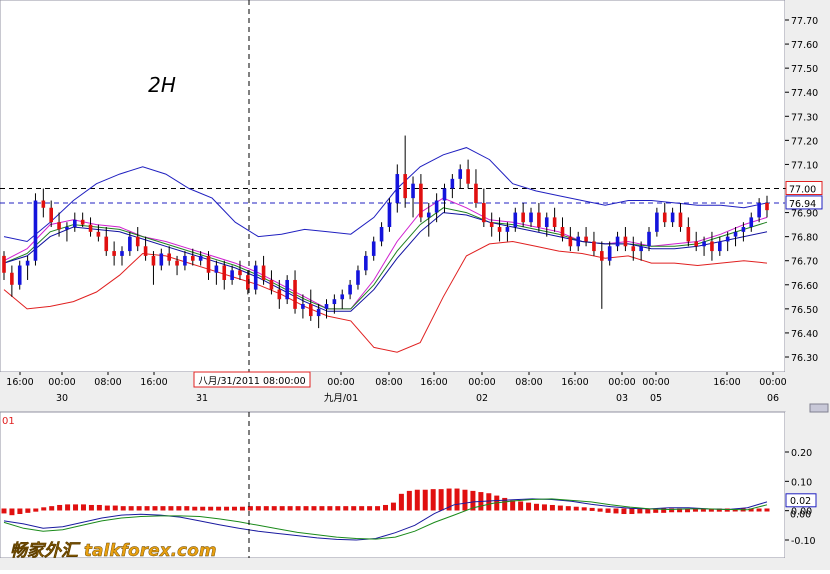  Describe the element at coordinates (162, 85) in the screenshot. I see `chart-title: 2H` at that location.